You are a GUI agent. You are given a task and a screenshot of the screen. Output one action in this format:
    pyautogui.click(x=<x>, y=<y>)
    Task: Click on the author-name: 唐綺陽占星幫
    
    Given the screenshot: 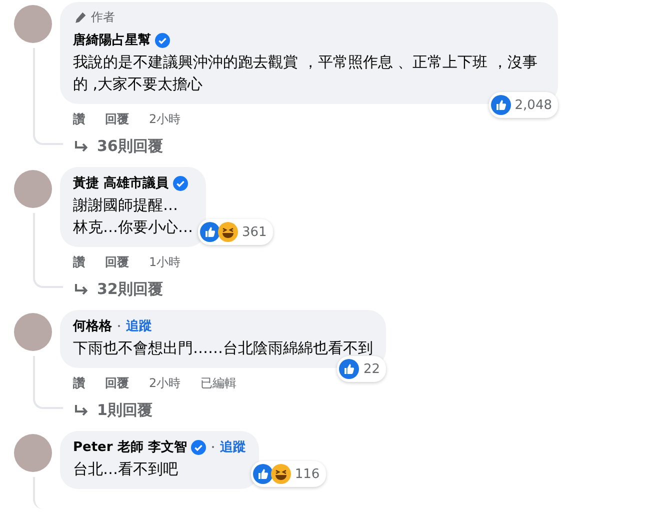 What is the action you would take?
    pyautogui.click(x=112, y=40)
    